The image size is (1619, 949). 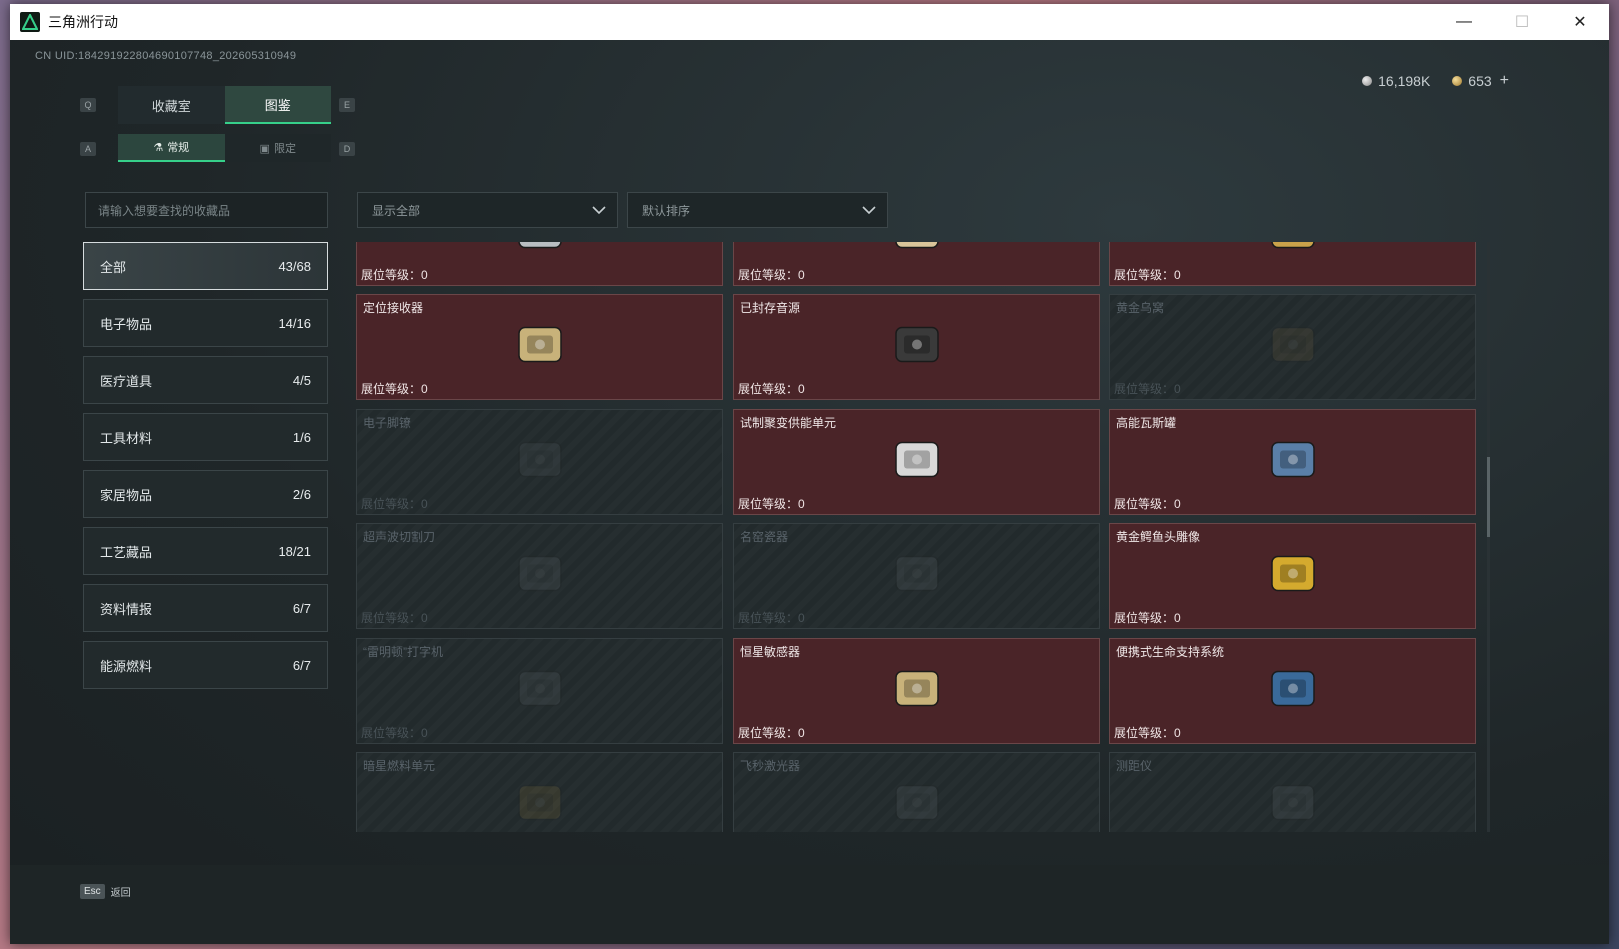 What do you see at coordinates (399, 537) in the screenshot?
I see `item-name: 超声波切割刀` at bounding box center [399, 537].